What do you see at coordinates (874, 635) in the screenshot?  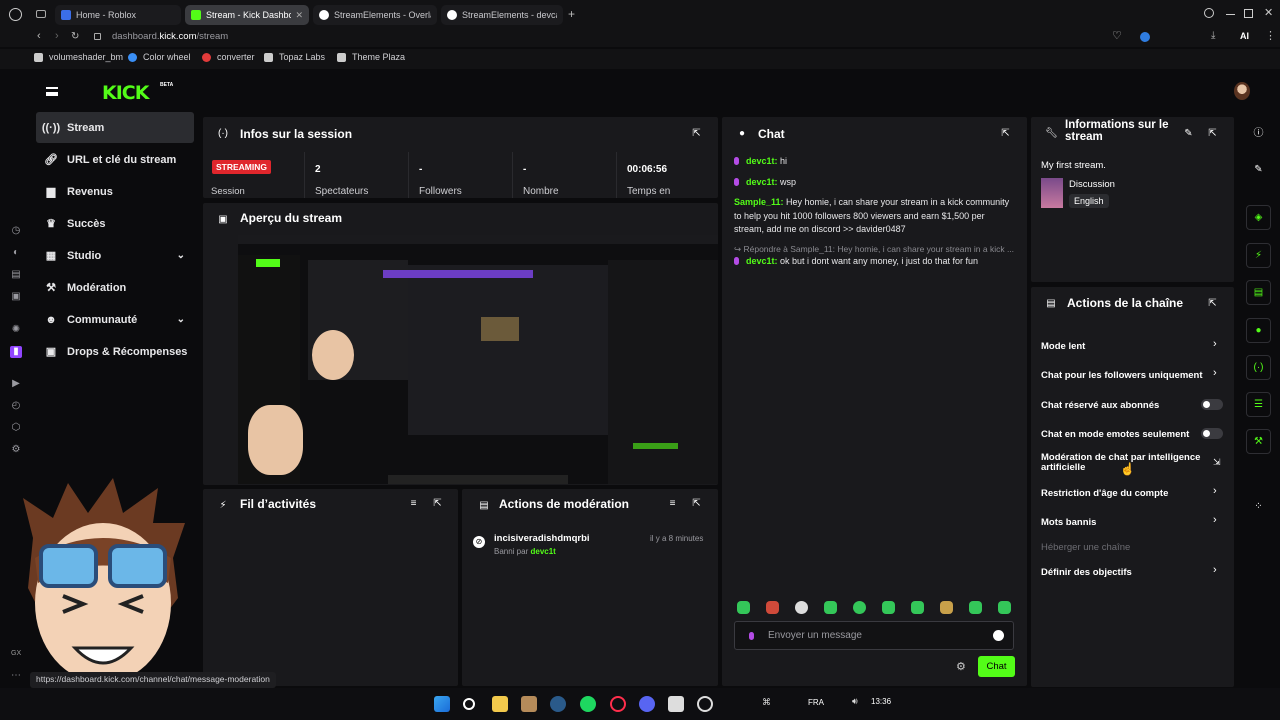 I see `chat-input: Envoyer un message` at bounding box center [874, 635].